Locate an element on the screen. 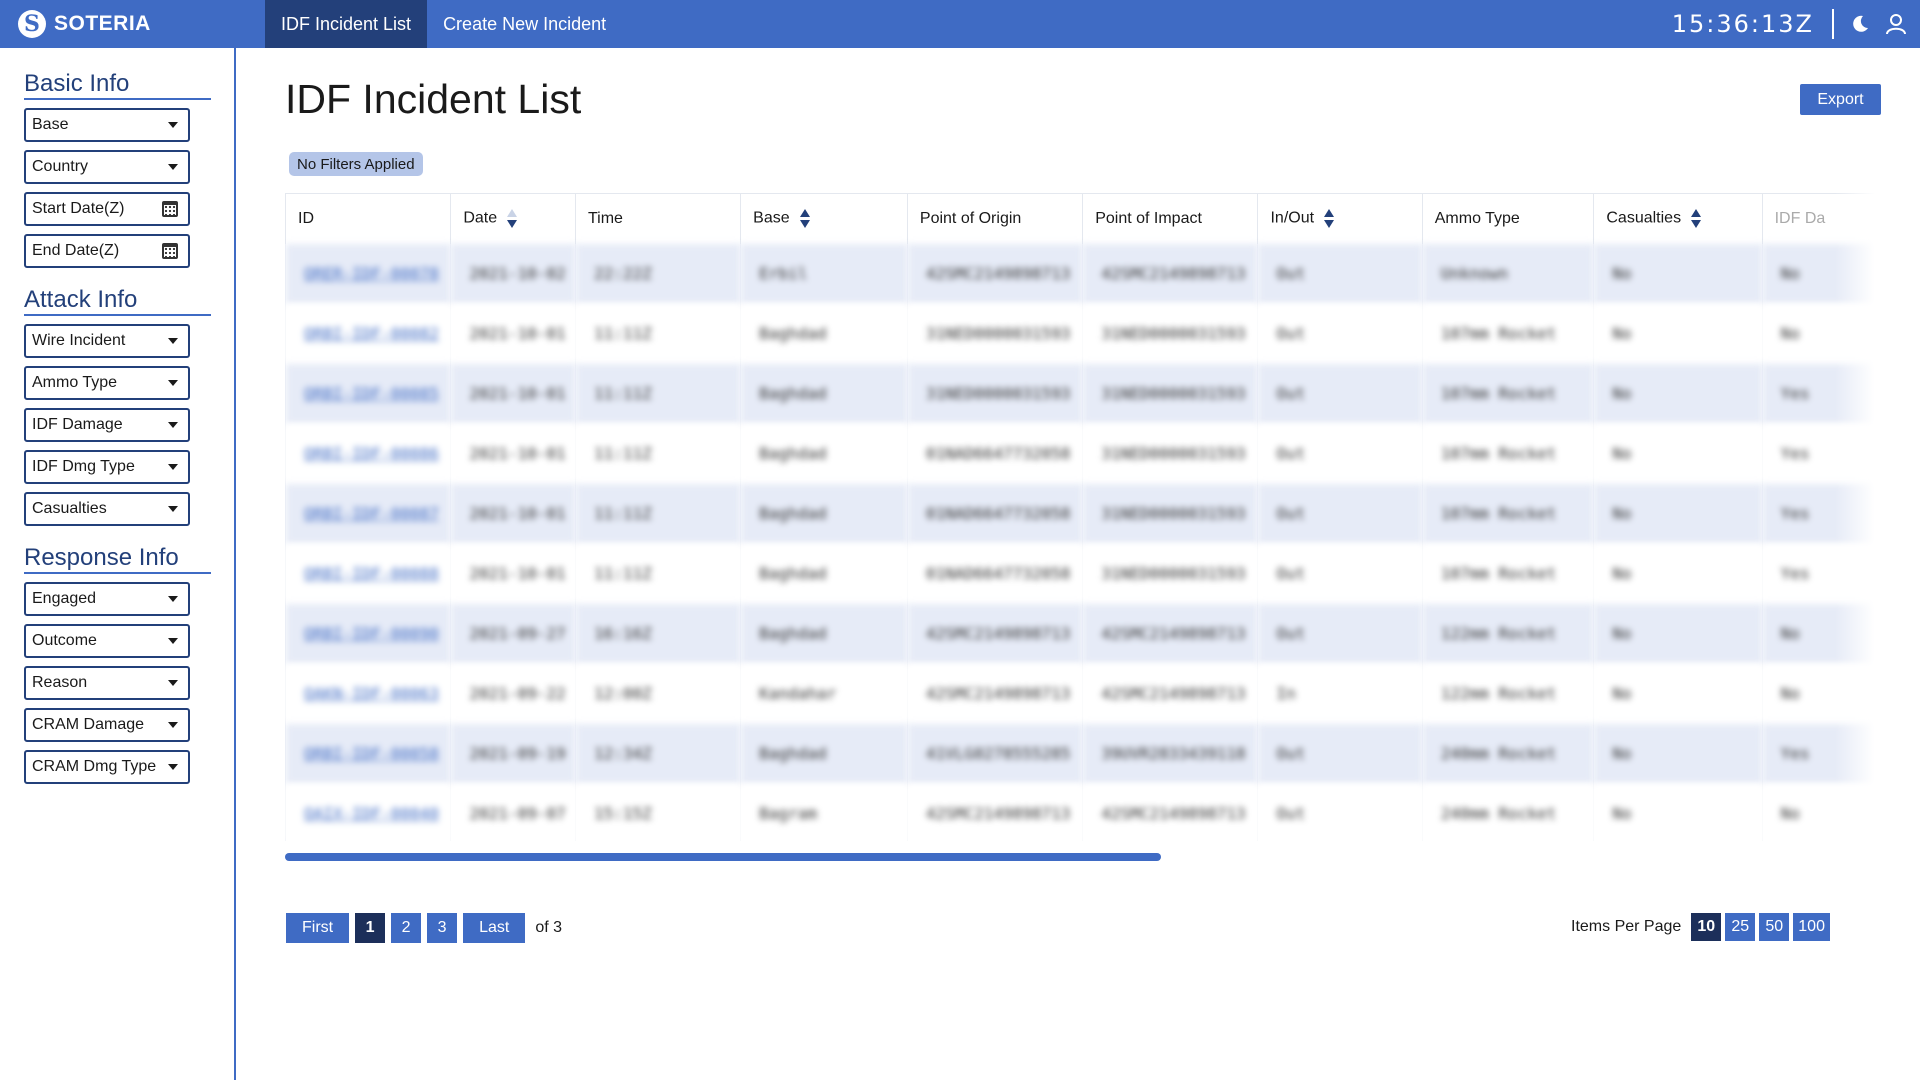 This screenshot has height=1080, width=1920. filter-country: Country is located at coordinates (107, 167).